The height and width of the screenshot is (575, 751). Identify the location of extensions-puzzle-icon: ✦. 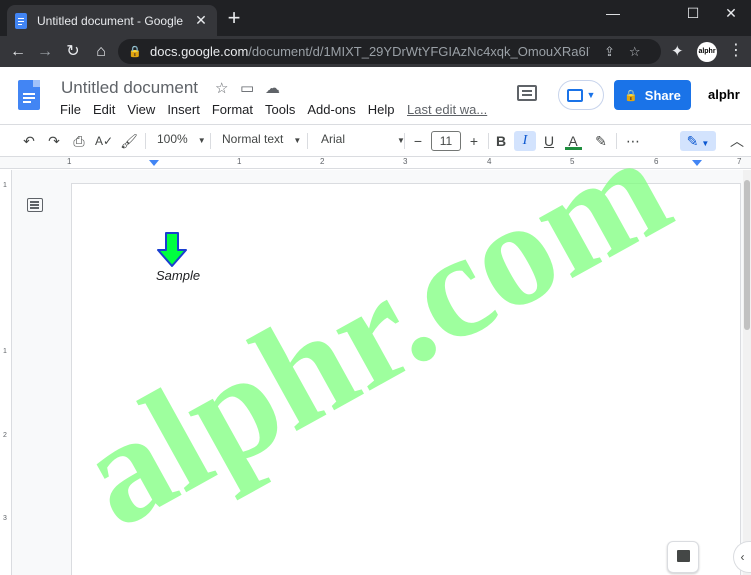
(677, 51).